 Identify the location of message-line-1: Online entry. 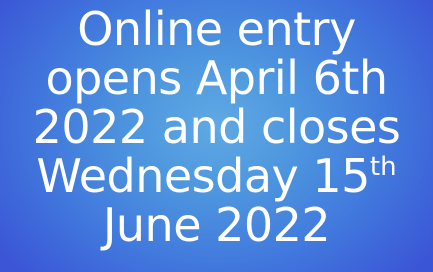
(216, 29).